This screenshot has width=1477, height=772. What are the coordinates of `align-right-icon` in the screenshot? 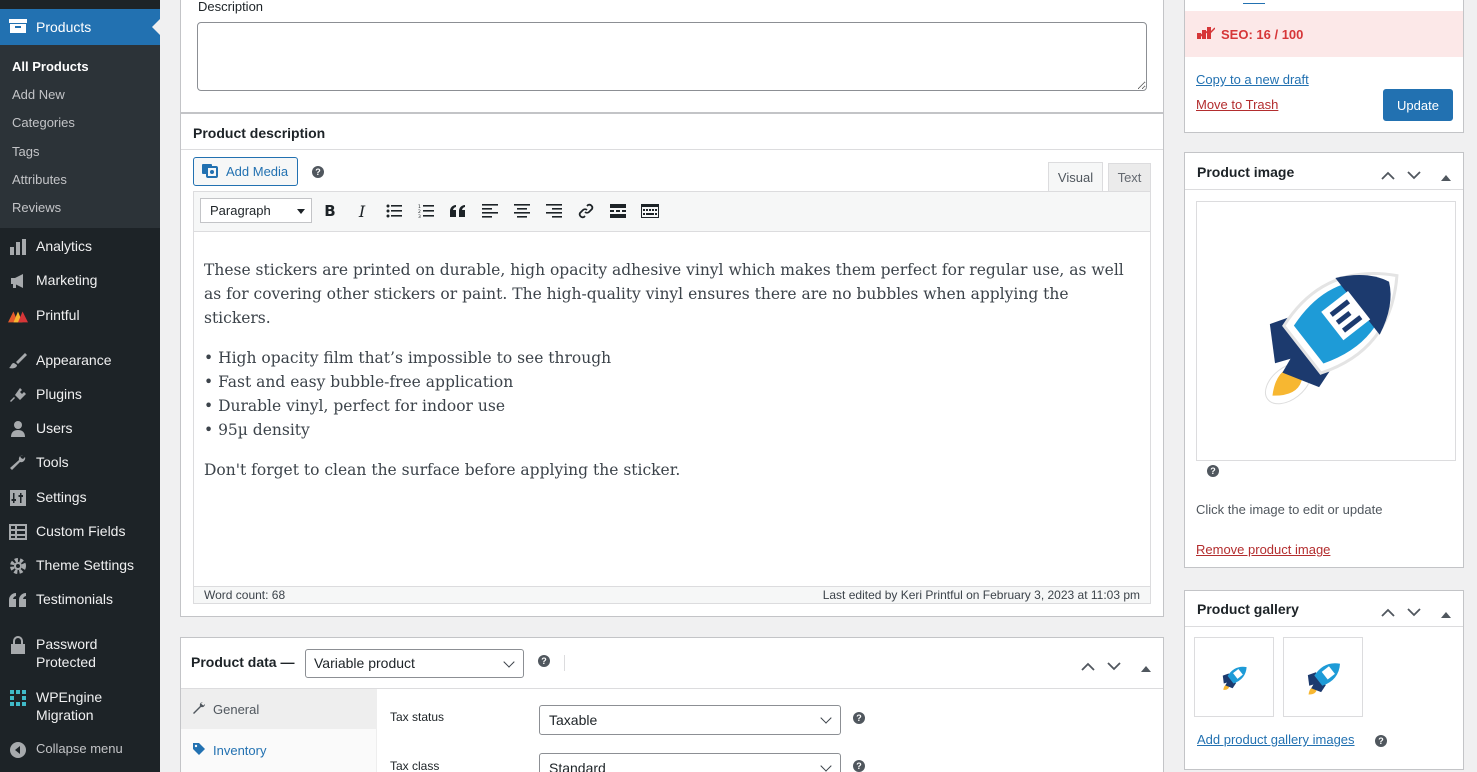 It's located at (554, 211).